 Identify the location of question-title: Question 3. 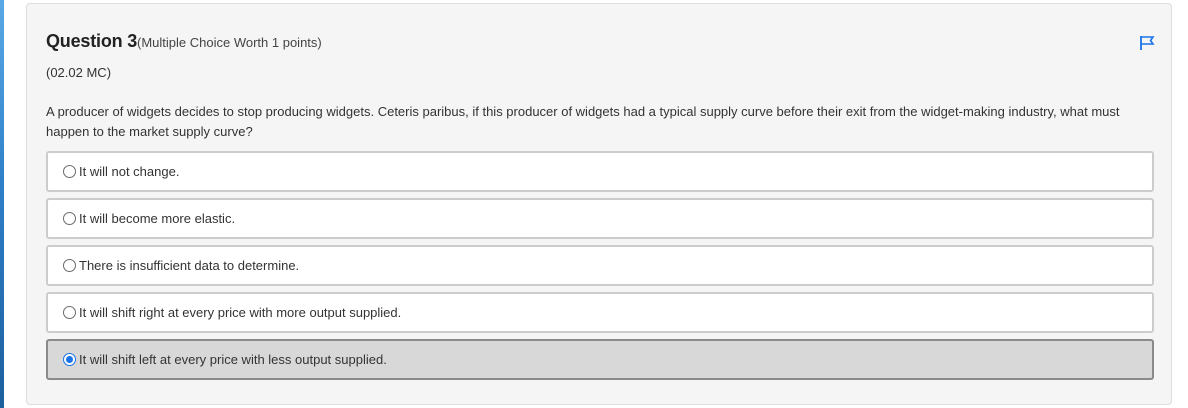
(92, 41).